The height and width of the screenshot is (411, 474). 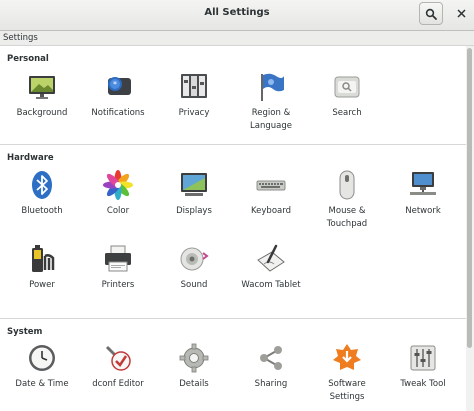 I want to click on window-title: All Settings, so click(x=237, y=12).